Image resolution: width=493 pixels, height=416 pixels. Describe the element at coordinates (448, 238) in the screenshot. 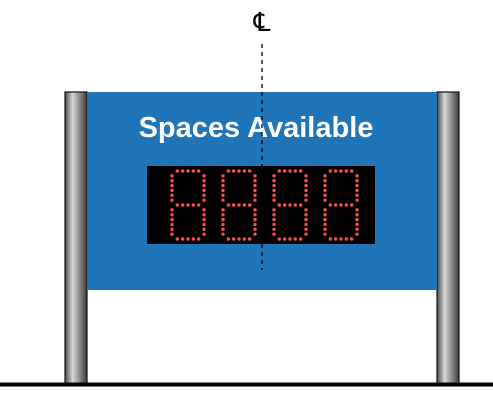

I see `right-post` at that location.